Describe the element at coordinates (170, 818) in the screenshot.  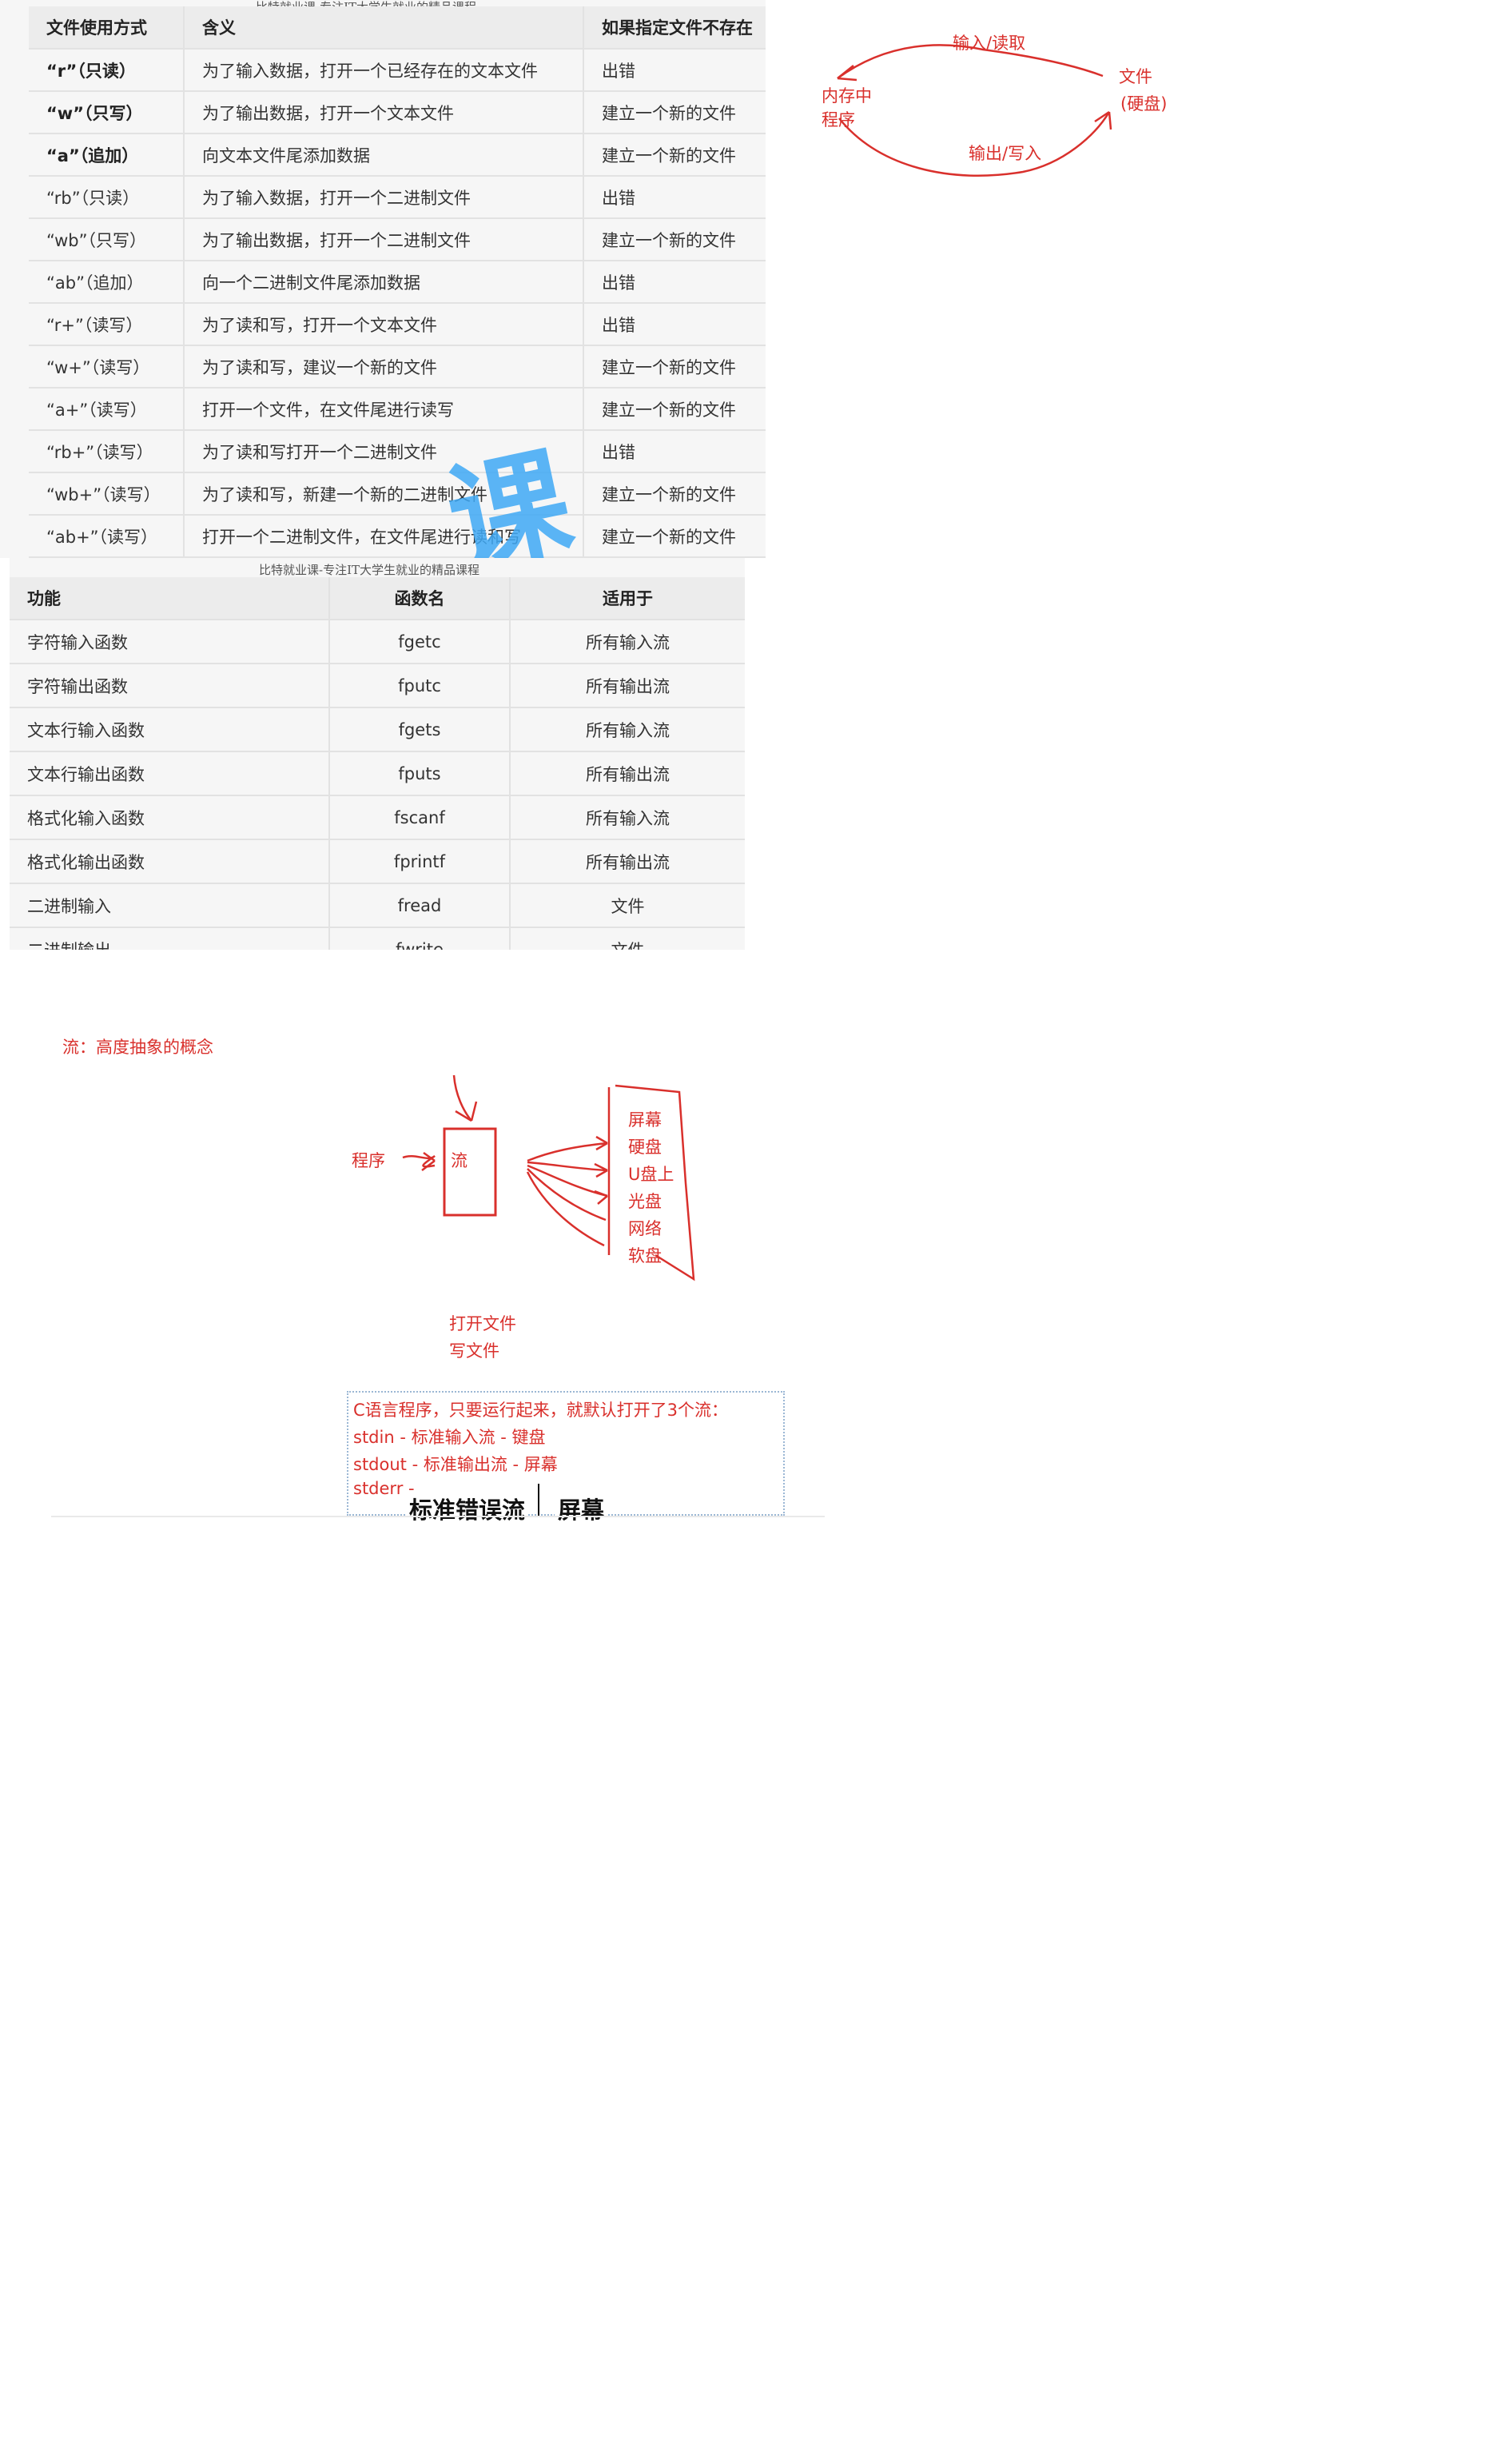
I see `function-cell: 格式化输入函数` at that location.